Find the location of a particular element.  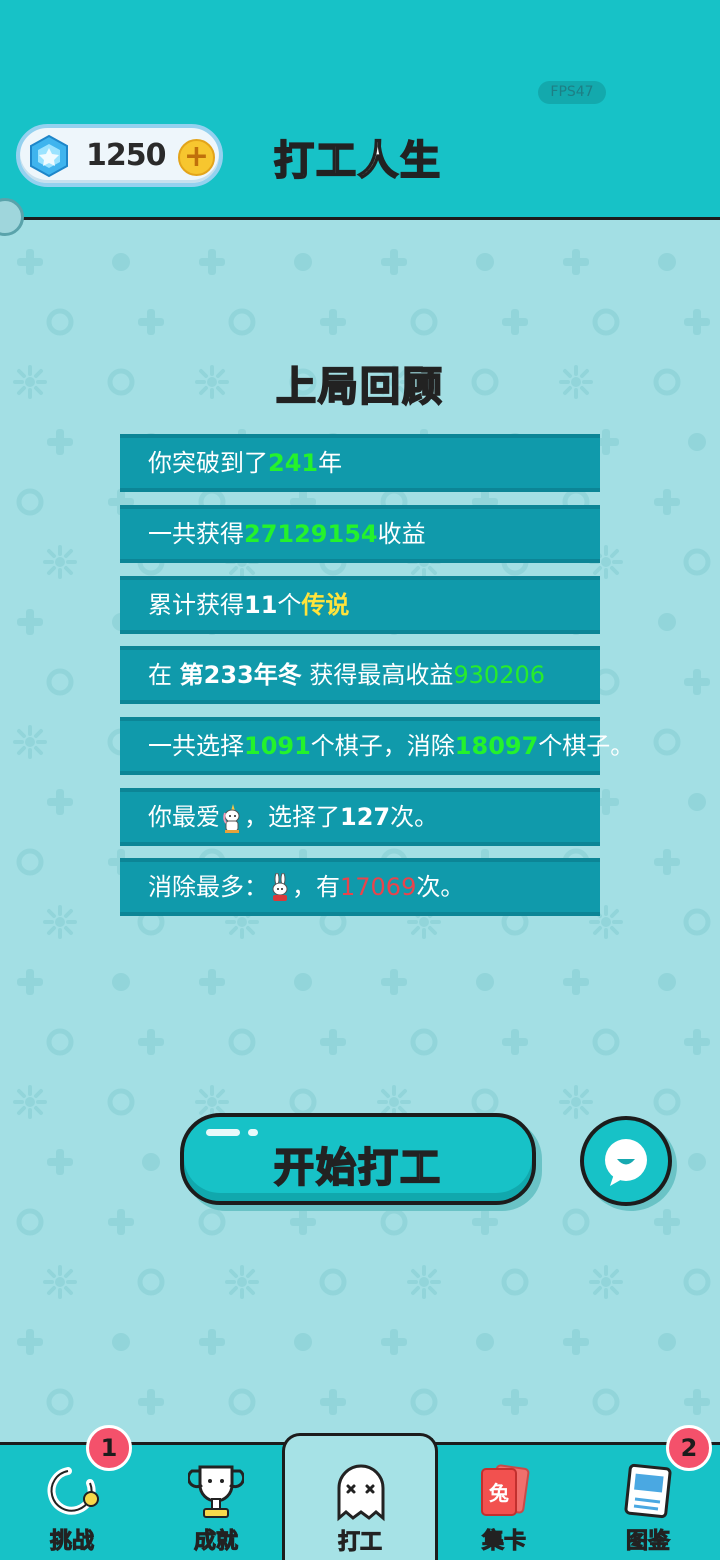

chat-button is located at coordinates (626, 1161).